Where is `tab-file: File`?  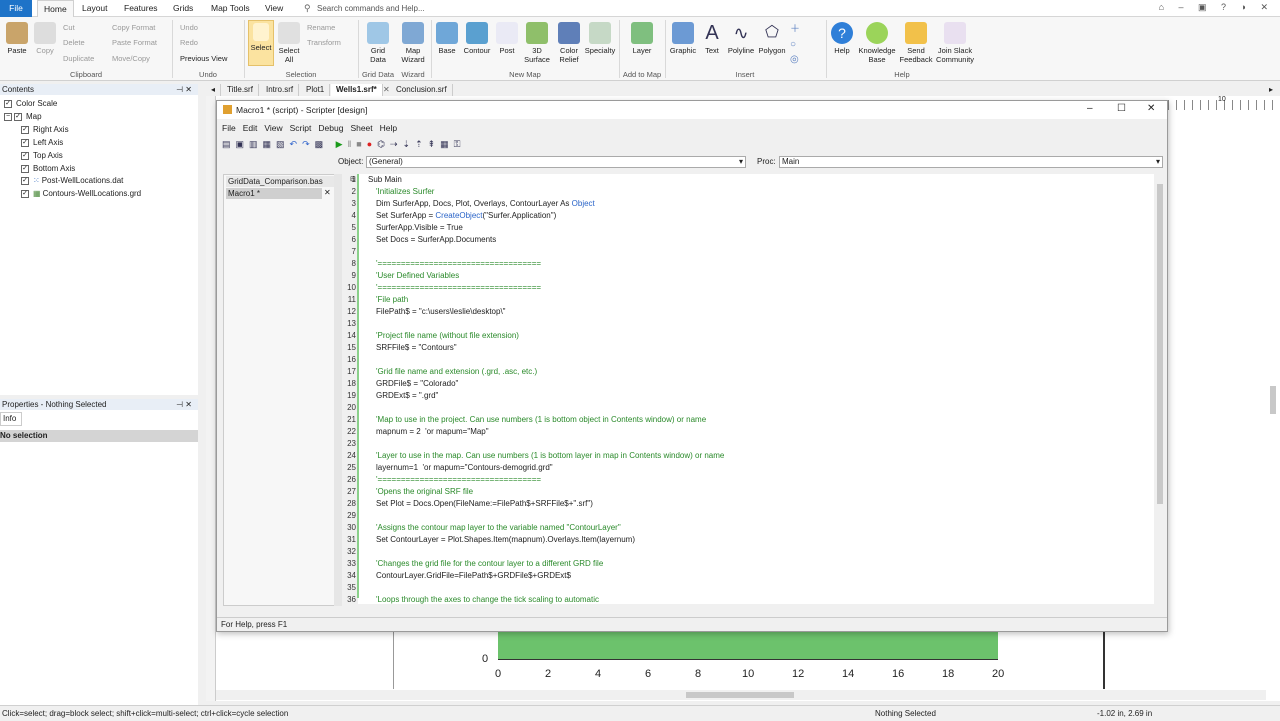 tab-file: File is located at coordinates (16, 8).